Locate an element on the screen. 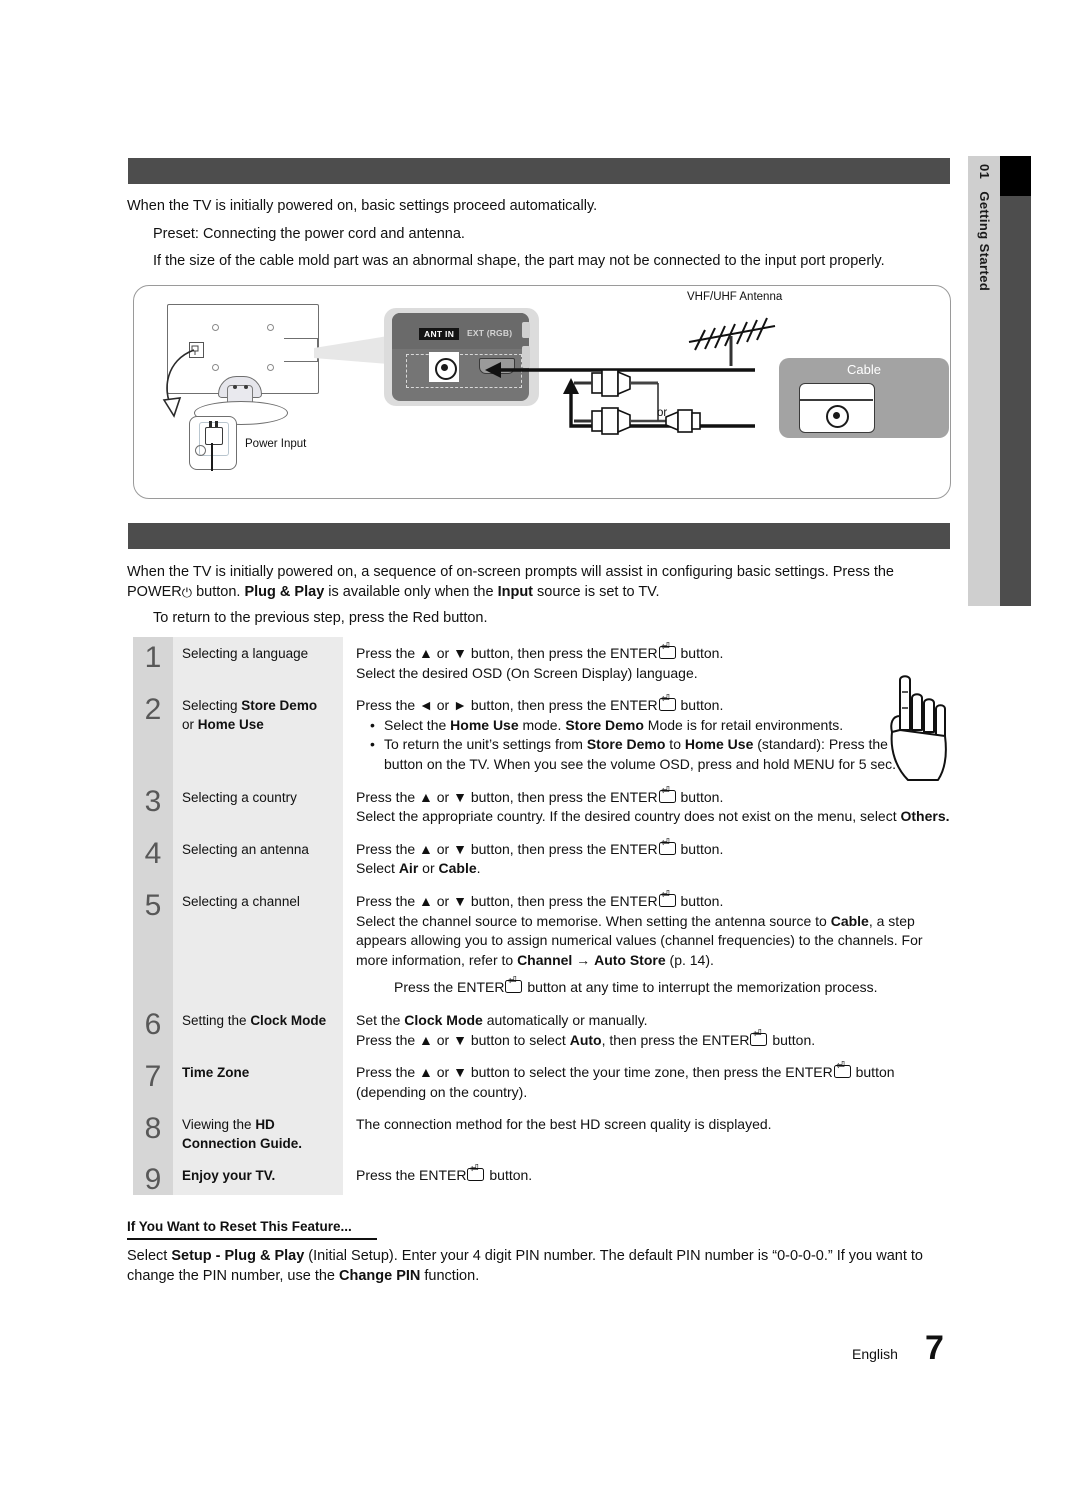  cable-jack-center is located at coordinates (836, 415).